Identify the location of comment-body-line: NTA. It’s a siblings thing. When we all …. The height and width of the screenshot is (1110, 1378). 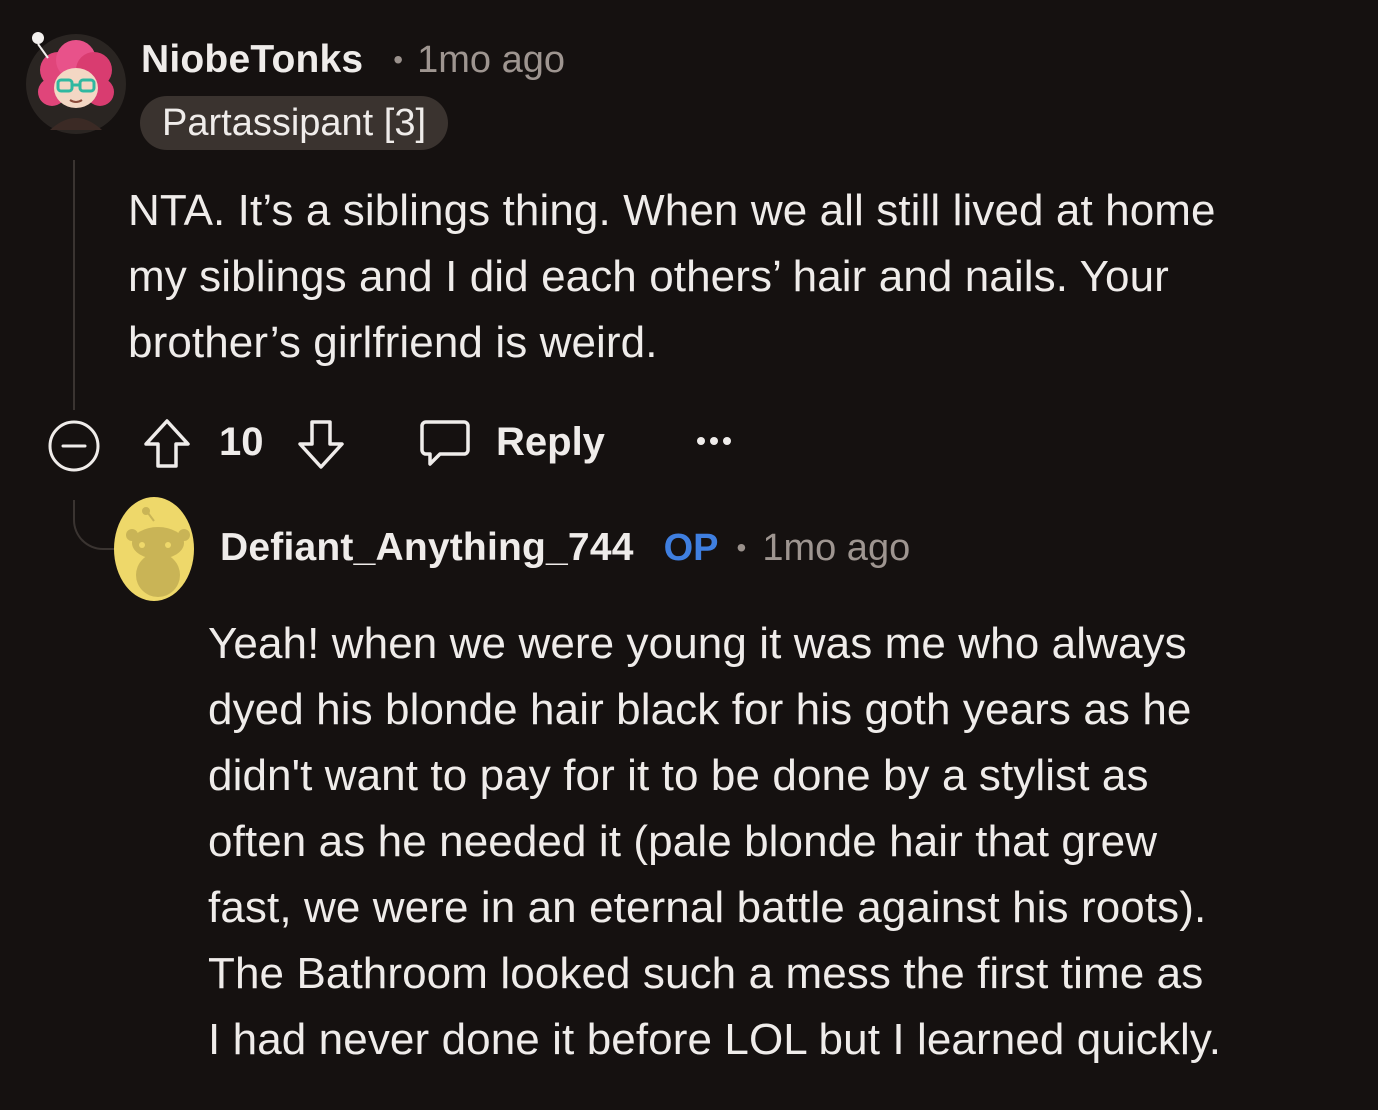
(672, 210).